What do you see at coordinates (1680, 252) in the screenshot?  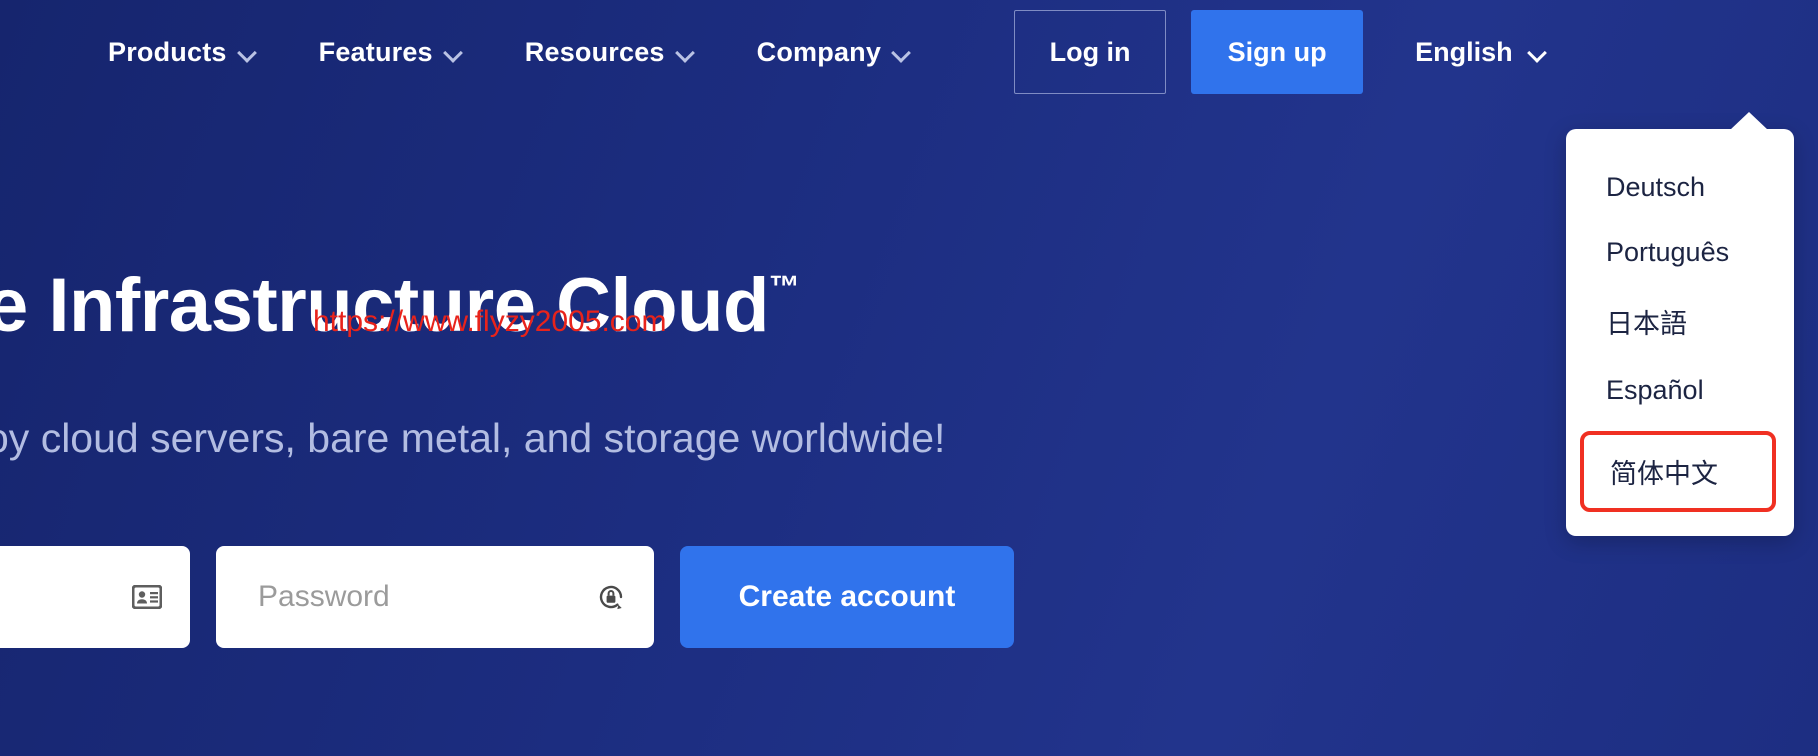 I see `language-option-portugues: Português` at bounding box center [1680, 252].